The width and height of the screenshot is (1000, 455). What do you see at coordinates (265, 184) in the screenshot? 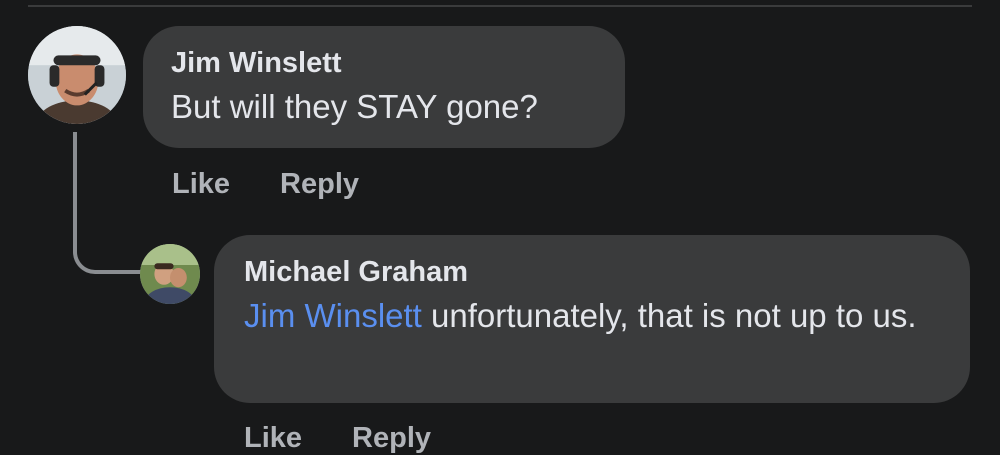
I see `comment-actions: Like Reply` at bounding box center [265, 184].